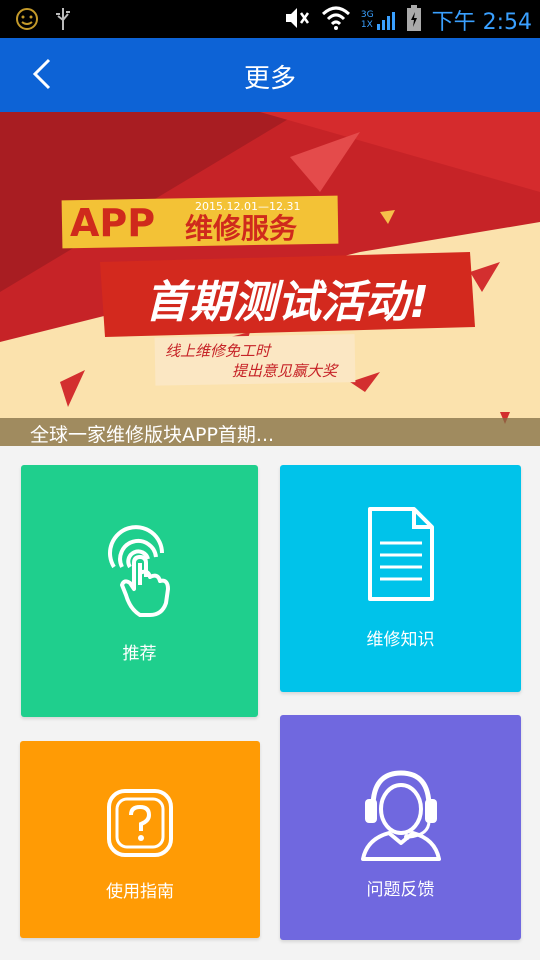 The width and height of the screenshot is (540, 960). Describe the element at coordinates (27, 21) in the screenshot. I see `smiley-icon` at that location.